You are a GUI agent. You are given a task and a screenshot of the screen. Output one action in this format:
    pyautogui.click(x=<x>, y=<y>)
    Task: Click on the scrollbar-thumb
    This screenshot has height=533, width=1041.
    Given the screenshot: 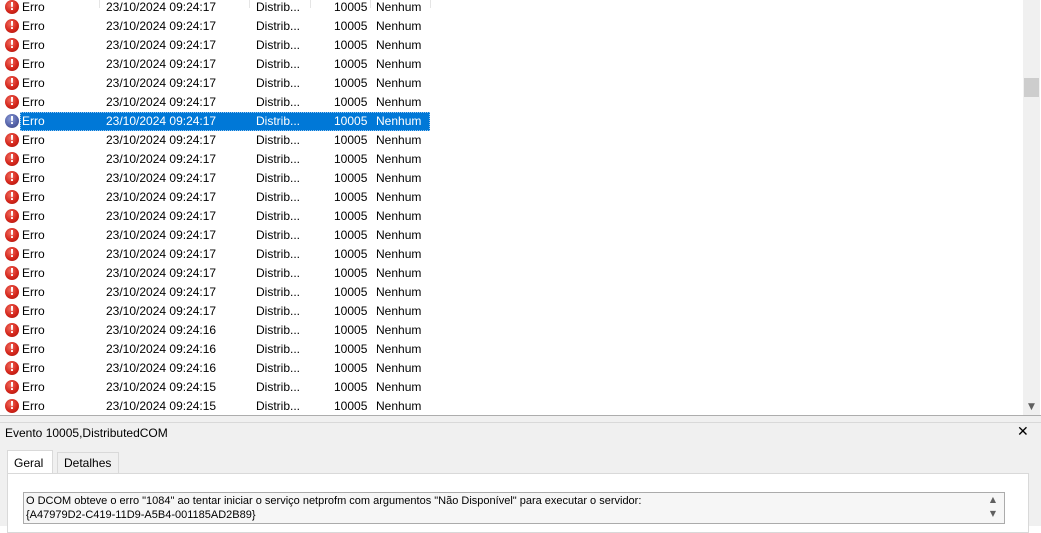 What is the action you would take?
    pyautogui.click(x=1031, y=87)
    